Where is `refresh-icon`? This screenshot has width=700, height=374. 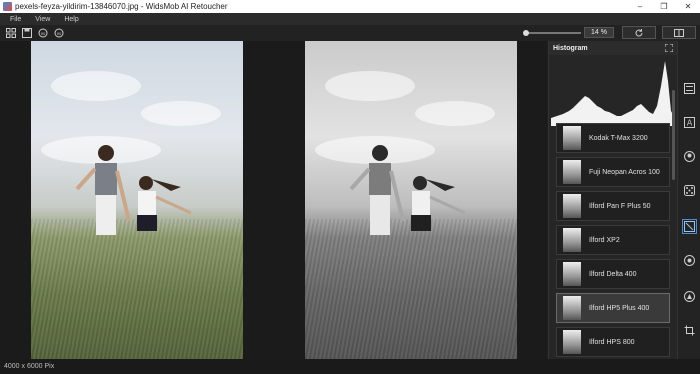
refresh-icon is located at coordinates (639, 32).